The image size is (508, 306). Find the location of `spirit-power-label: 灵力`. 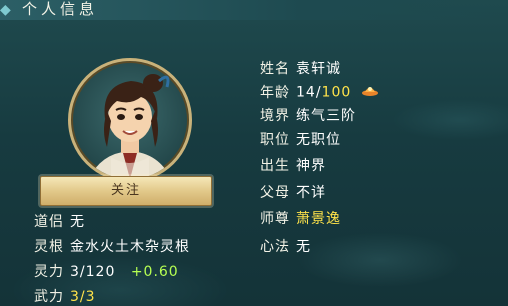

spirit-power-label: 灵力 is located at coordinates (49, 272).